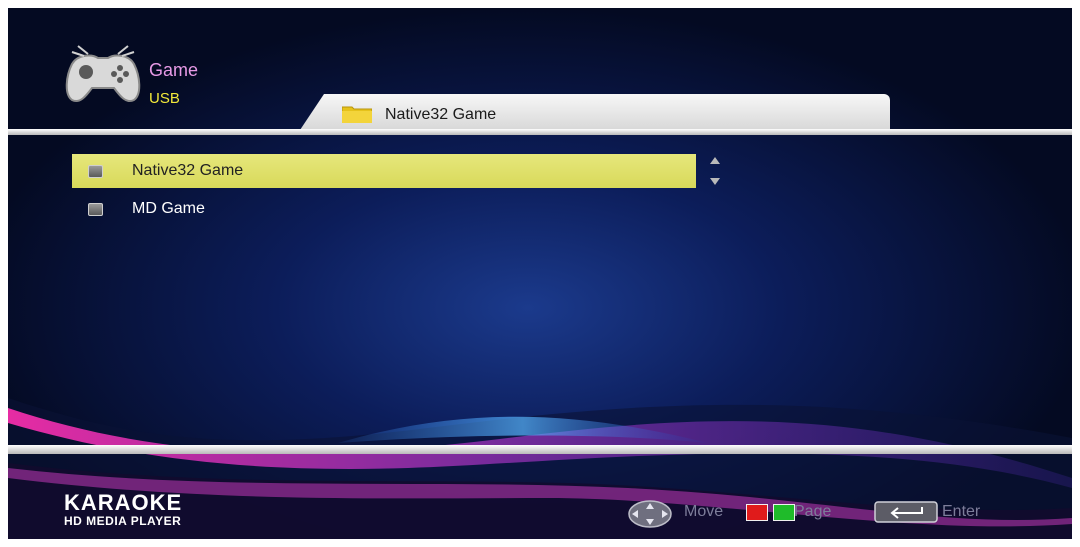 This screenshot has height=547, width=1080. What do you see at coordinates (384, 171) in the screenshot?
I see `list-item: Native32 Game` at bounding box center [384, 171].